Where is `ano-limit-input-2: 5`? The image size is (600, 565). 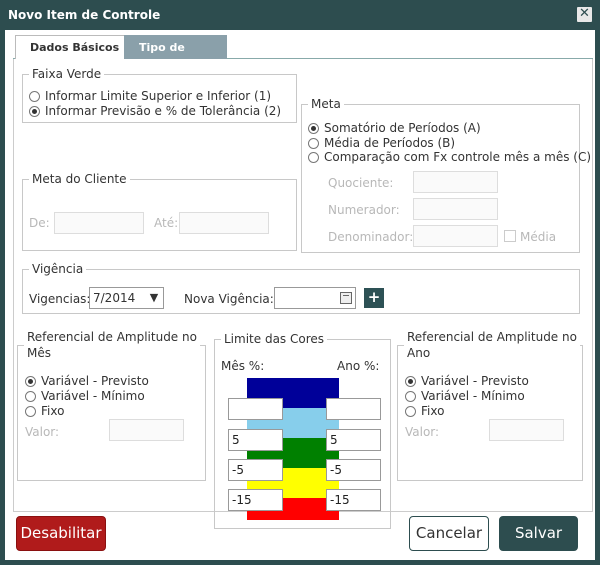
ano-limit-input-2: 5 is located at coordinates (353, 440).